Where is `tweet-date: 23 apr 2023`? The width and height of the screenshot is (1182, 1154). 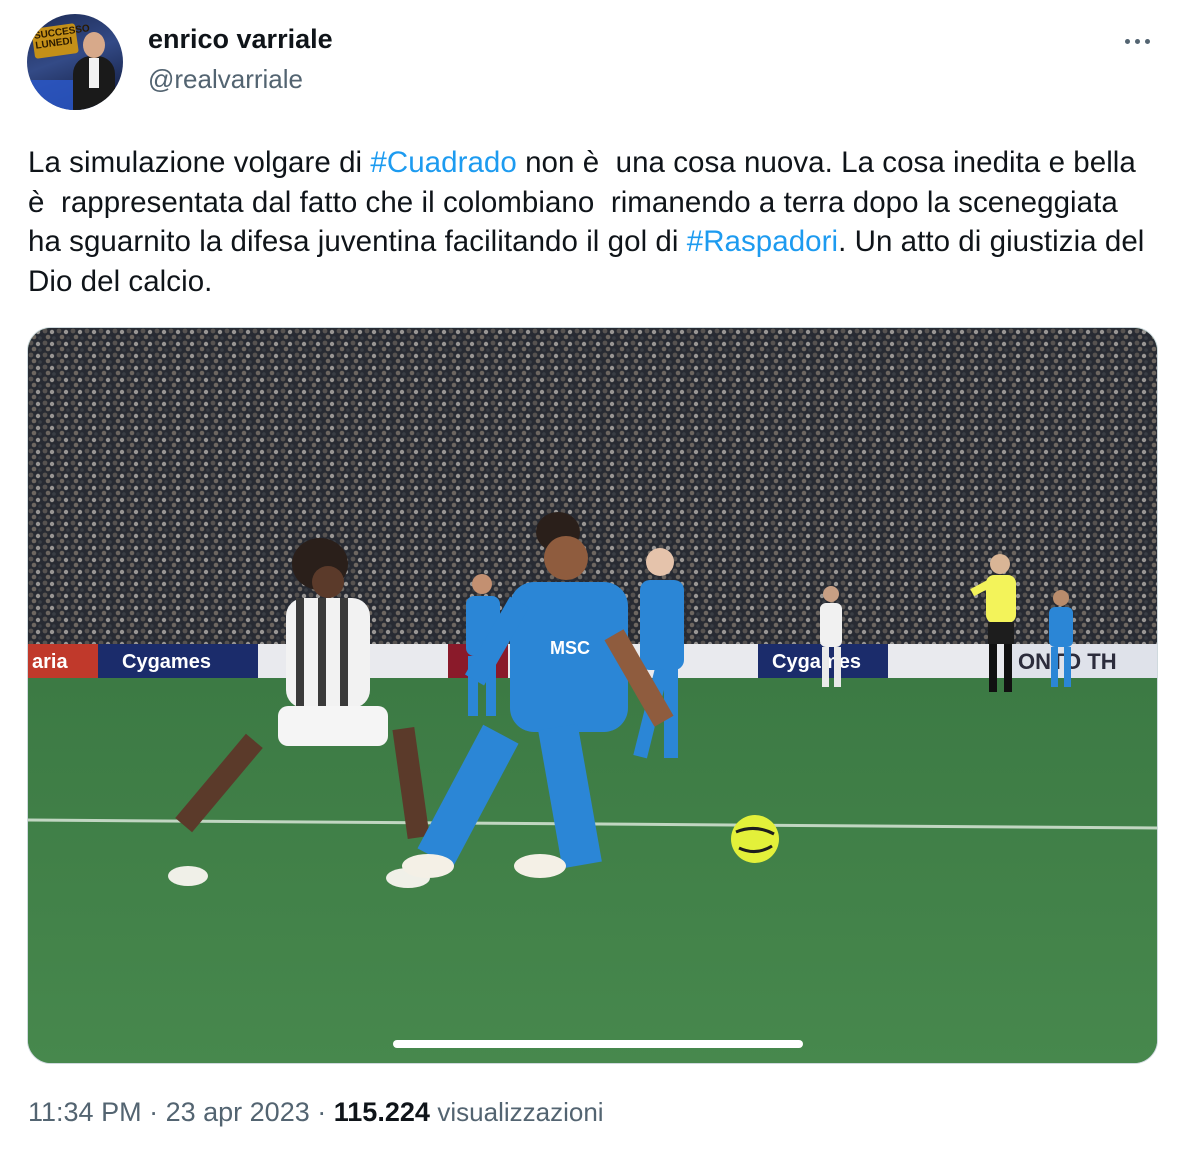 tweet-date: 23 apr 2023 is located at coordinates (238, 1112).